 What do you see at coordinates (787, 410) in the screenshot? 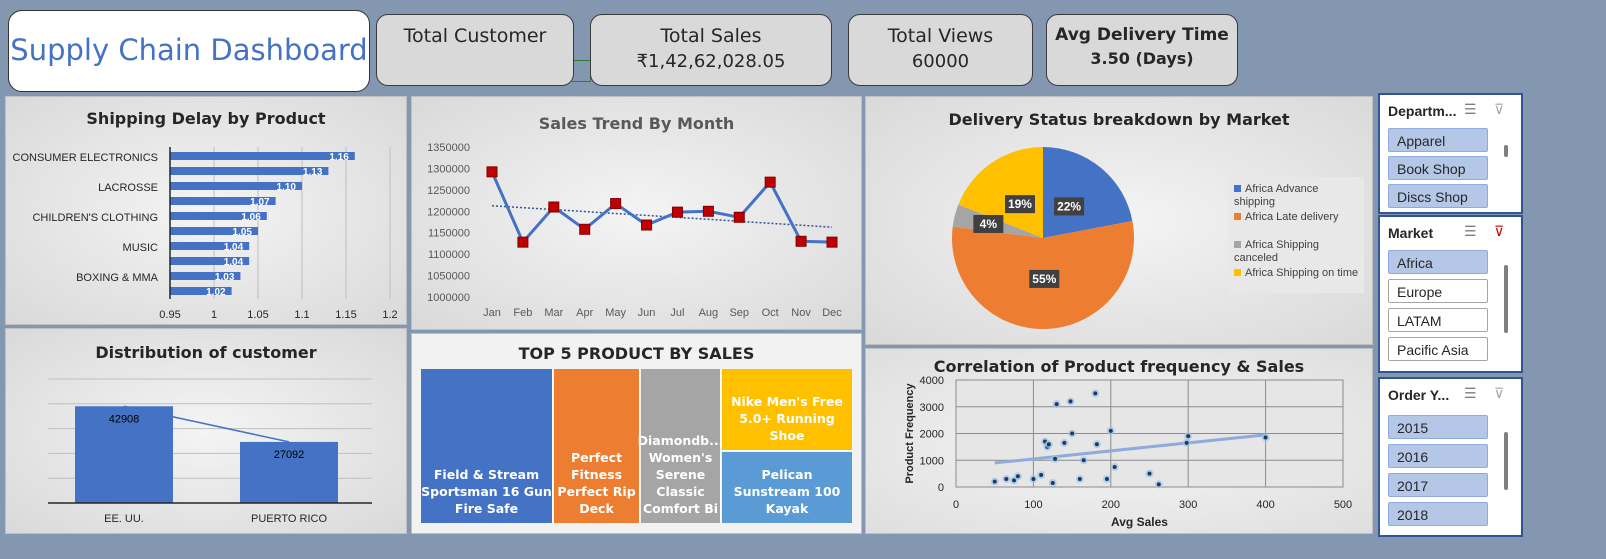
I see `treemap-nike: Nike Men's Free 5.0+ Running Shoe` at bounding box center [787, 410].